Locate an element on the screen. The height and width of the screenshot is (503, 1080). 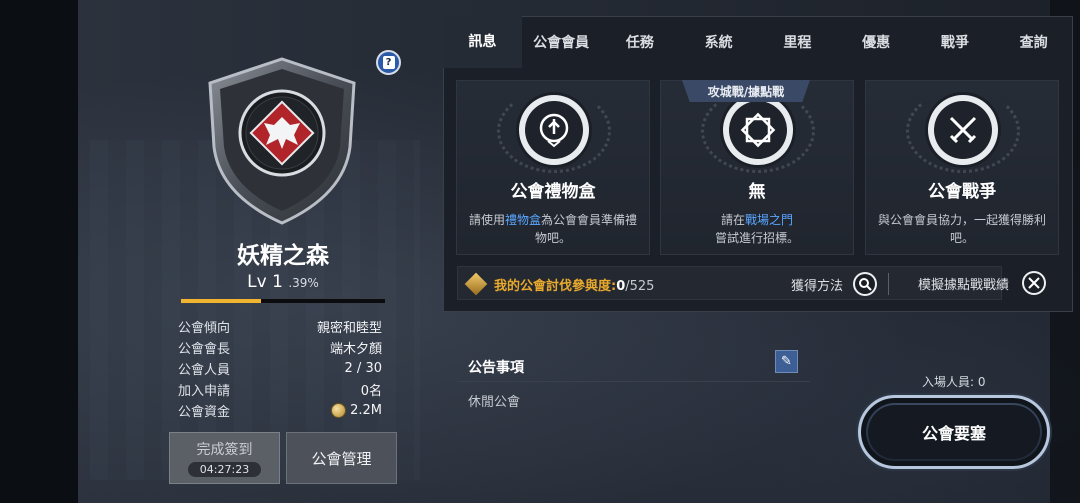
guild-fortress-label: 公會要塞 is located at coordinates (954, 432).